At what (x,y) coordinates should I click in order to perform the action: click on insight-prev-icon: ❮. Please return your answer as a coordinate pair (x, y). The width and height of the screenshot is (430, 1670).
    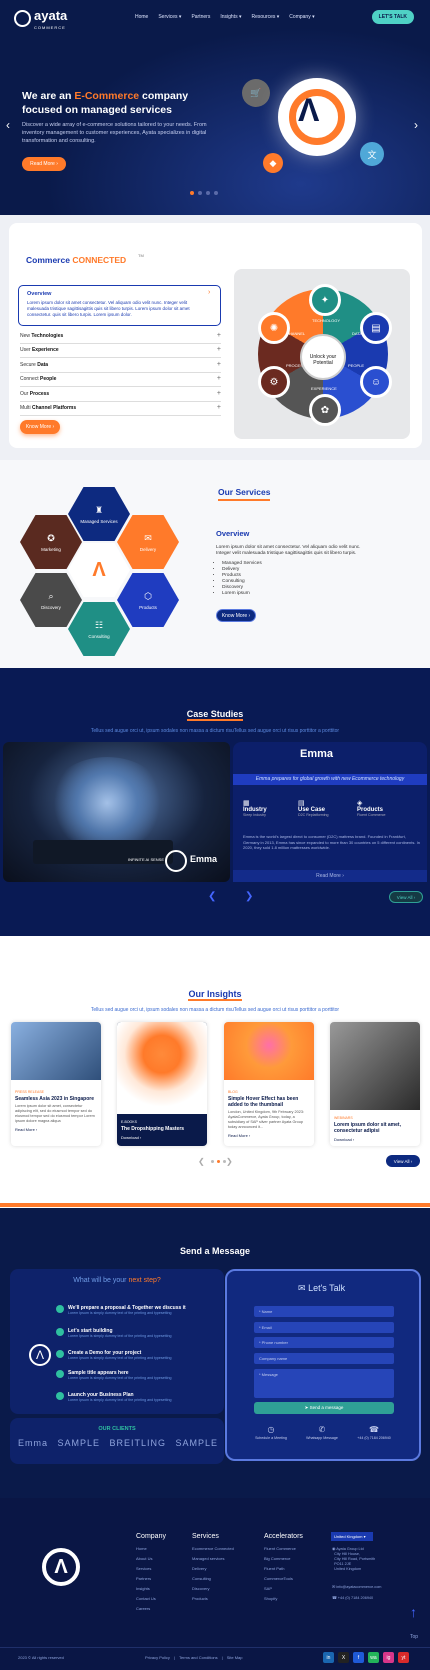
    Looking at the image, I should click on (201, 1161).